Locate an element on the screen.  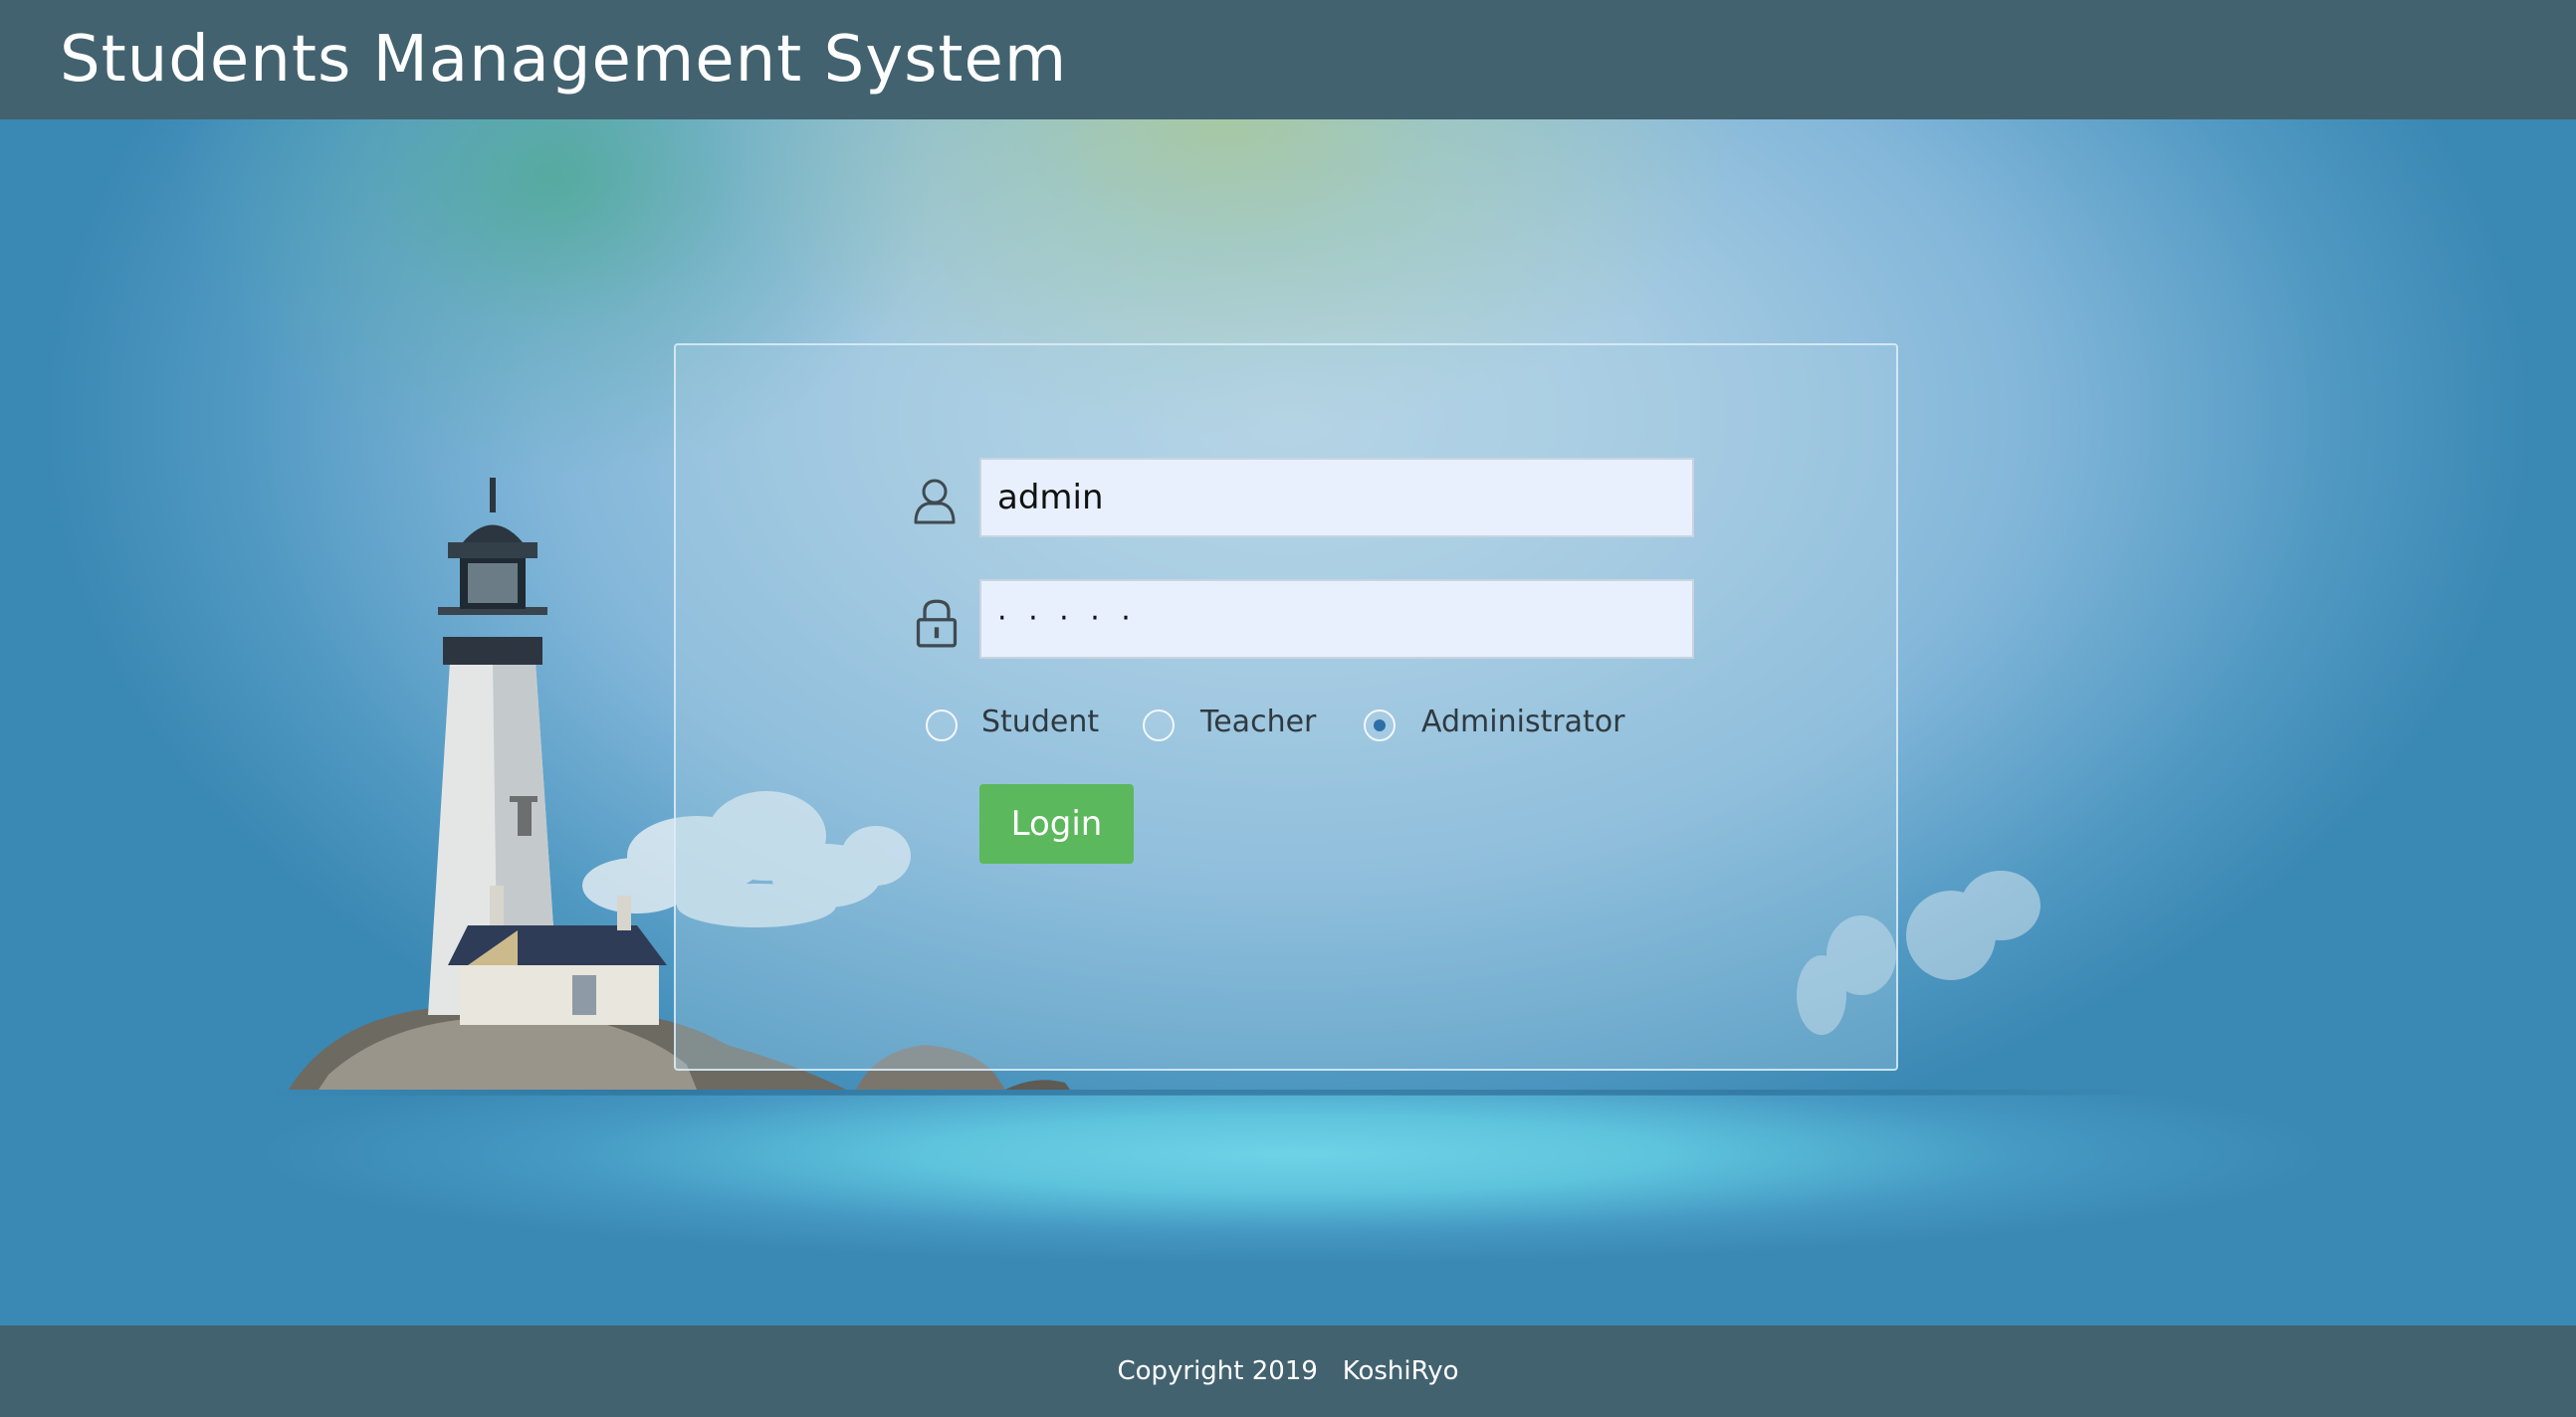
radio-label-student: Student is located at coordinates (1040, 722).